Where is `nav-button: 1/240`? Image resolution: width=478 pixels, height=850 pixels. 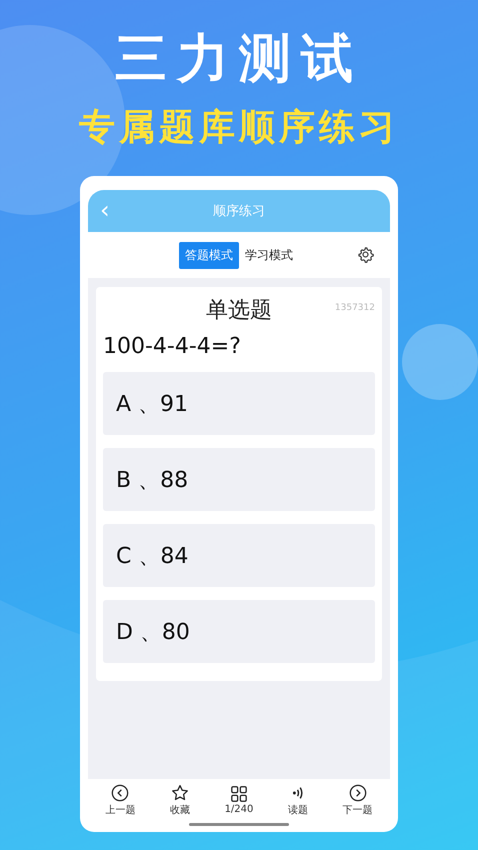 nav-button: 1/240 is located at coordinates (239, 800).